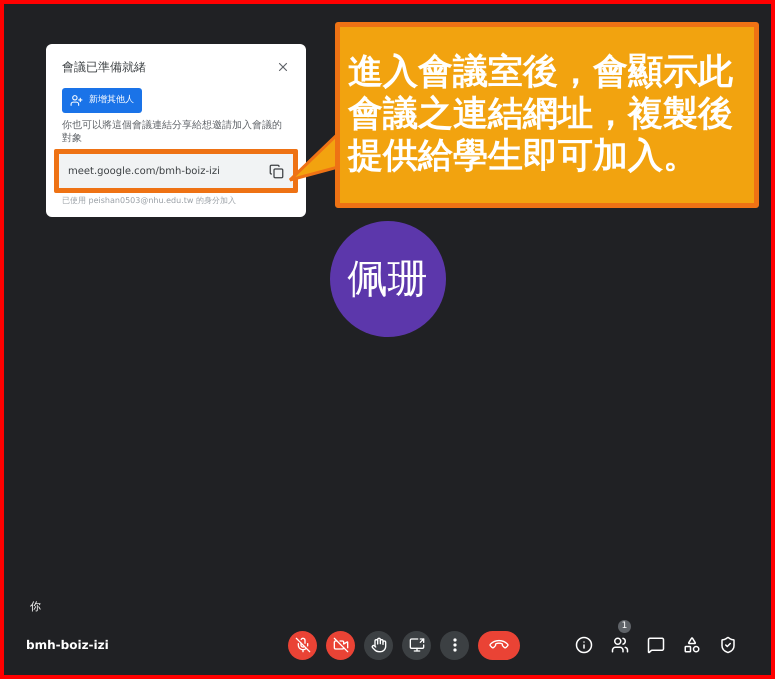 Image resolution: width=775 pixels, height=679 pixels. I want to click on add-people-button: 新增其他人, so click(102, 100).